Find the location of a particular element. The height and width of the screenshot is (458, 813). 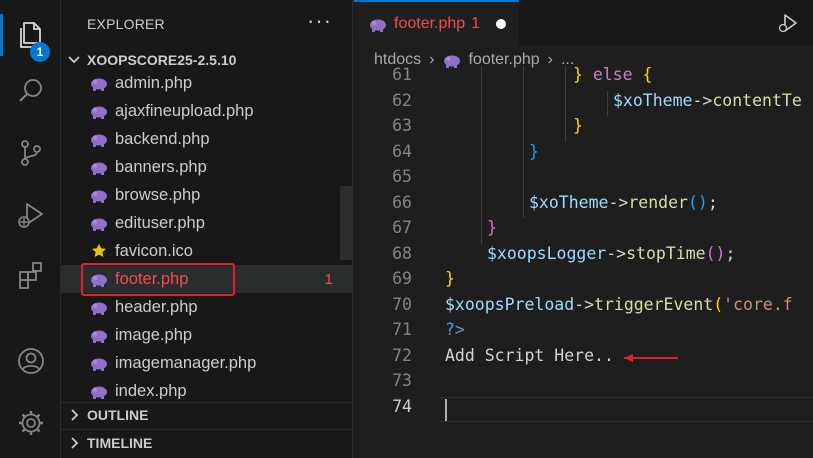

annotation-arrow-icon is located at coordinates (651, 357).